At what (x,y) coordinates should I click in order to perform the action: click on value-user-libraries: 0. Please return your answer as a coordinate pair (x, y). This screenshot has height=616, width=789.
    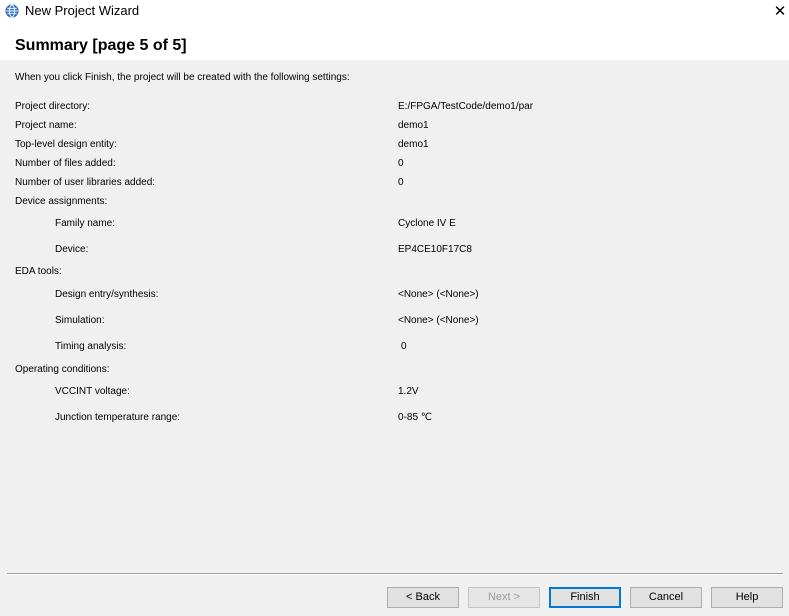
    Looking at the image, I should click on (401, 182).